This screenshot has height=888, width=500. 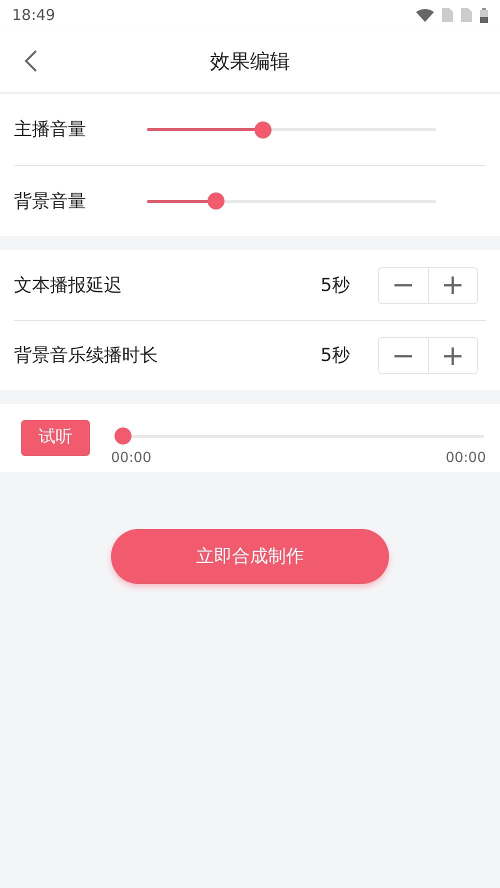 What do you see at coordinates (484, 15) in the screenshot?
I see `battery-icon` at bounding box center [484, 15].